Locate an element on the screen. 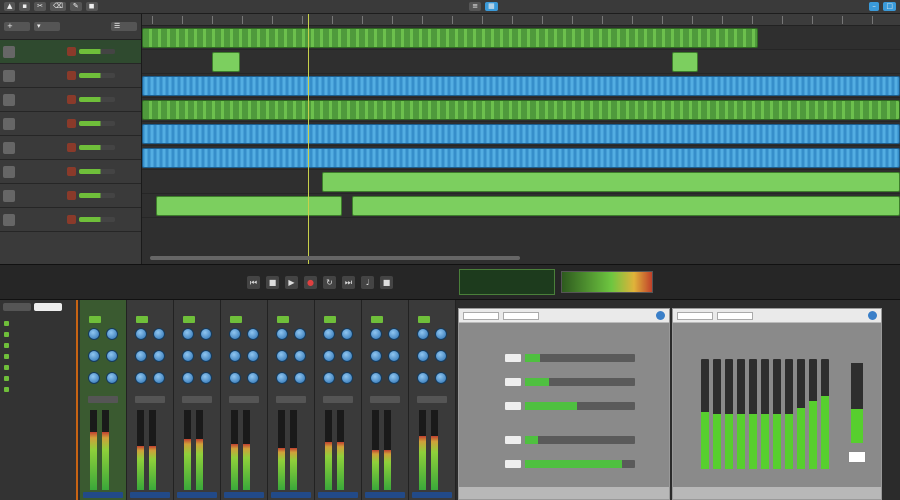 The height and width of the screenshot is (500, 900). compressor-power-icon is located at coordinates (660, 315).